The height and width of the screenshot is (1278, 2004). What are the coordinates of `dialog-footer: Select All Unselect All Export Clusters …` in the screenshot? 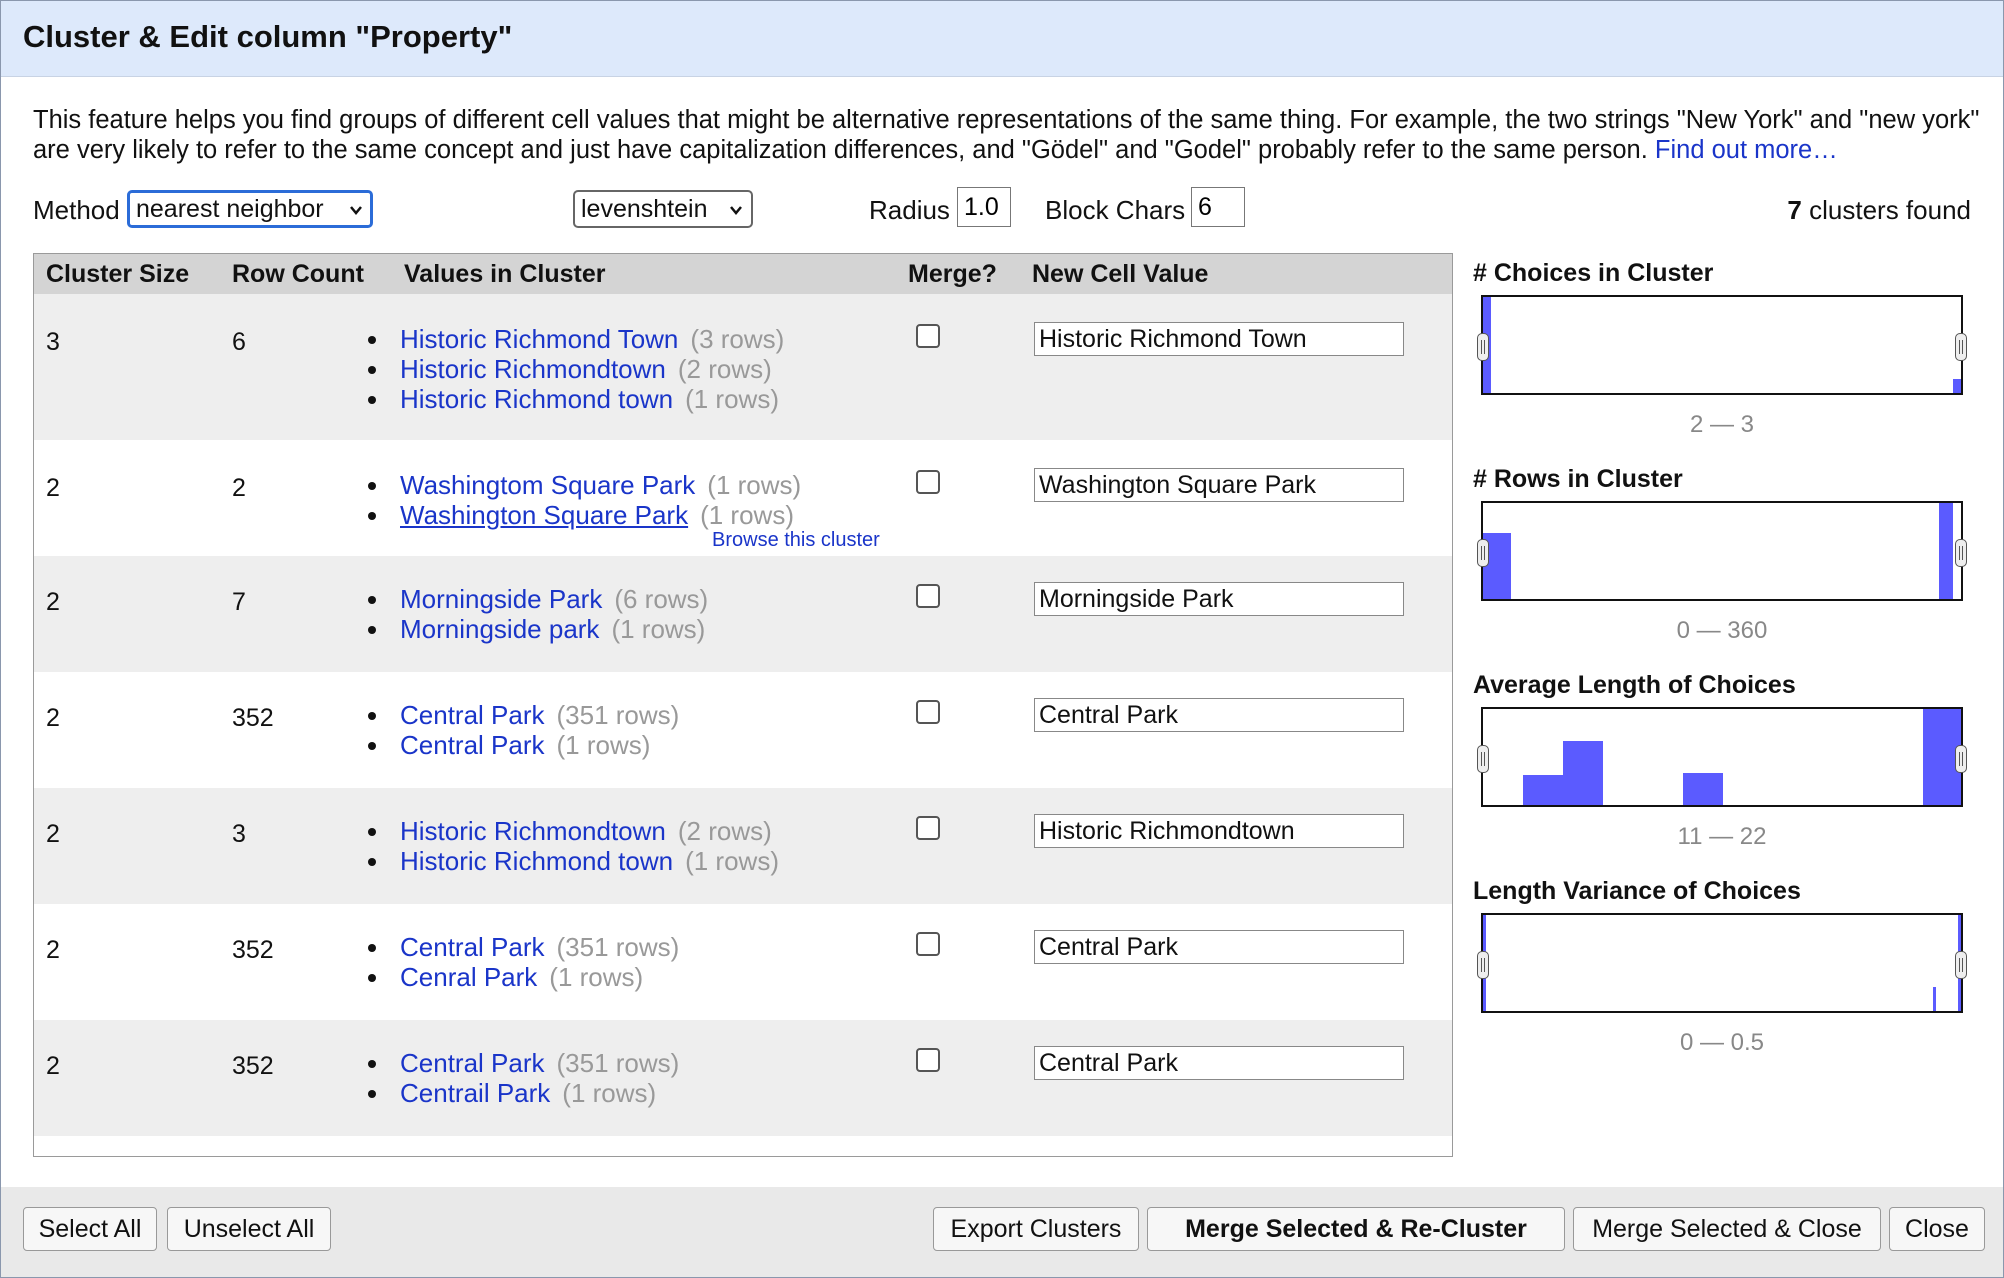 It's located at (1002, 1232).